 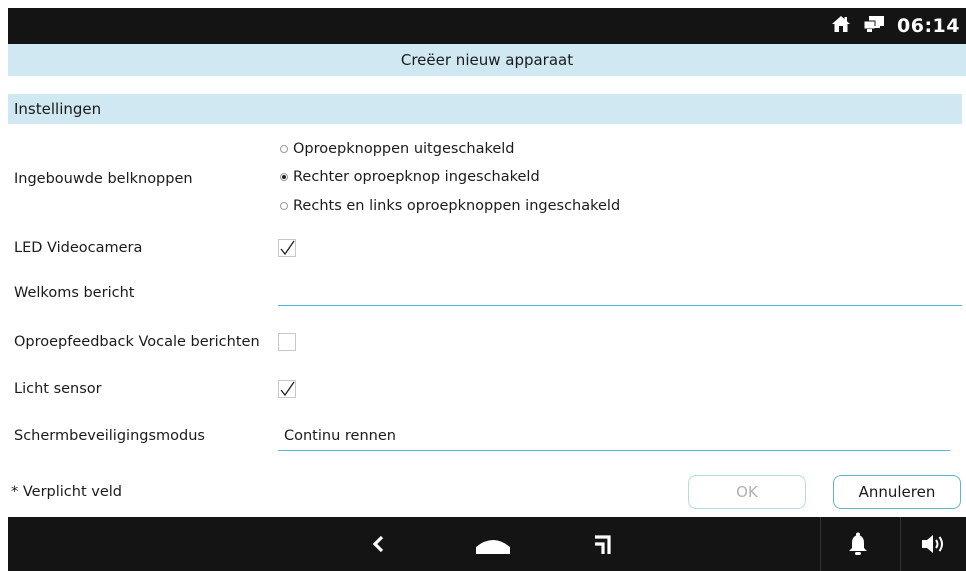 What do you see at coordinates (287, 342) in the screenshot?
I see `call-feedback-checkbox` at bounding box center [287, 342].